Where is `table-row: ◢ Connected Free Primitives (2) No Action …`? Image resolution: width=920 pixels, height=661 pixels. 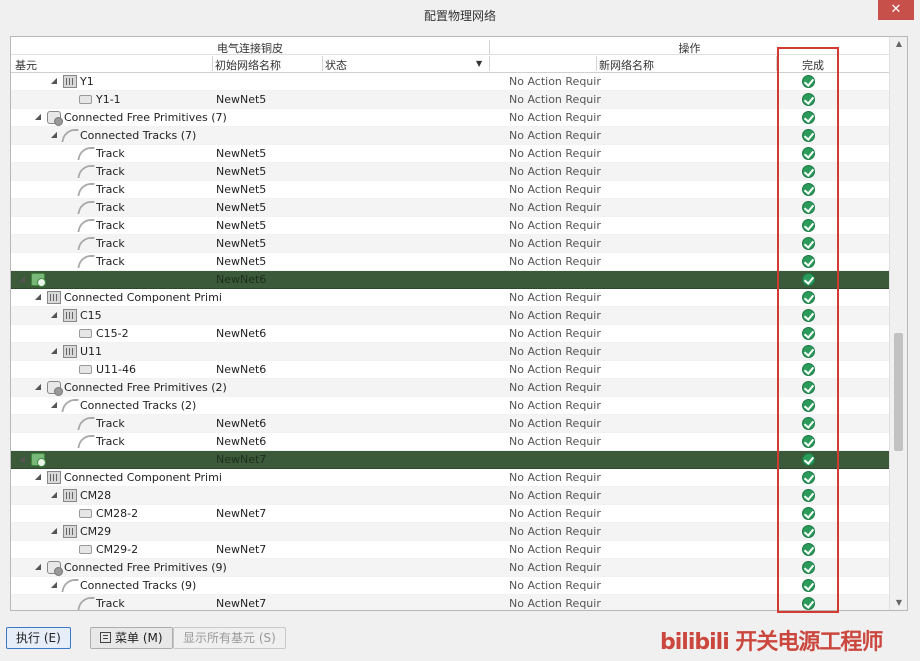
table-row: ◢ Connected Free Primitives (2) No Action … is located at coordinates (450, 388).